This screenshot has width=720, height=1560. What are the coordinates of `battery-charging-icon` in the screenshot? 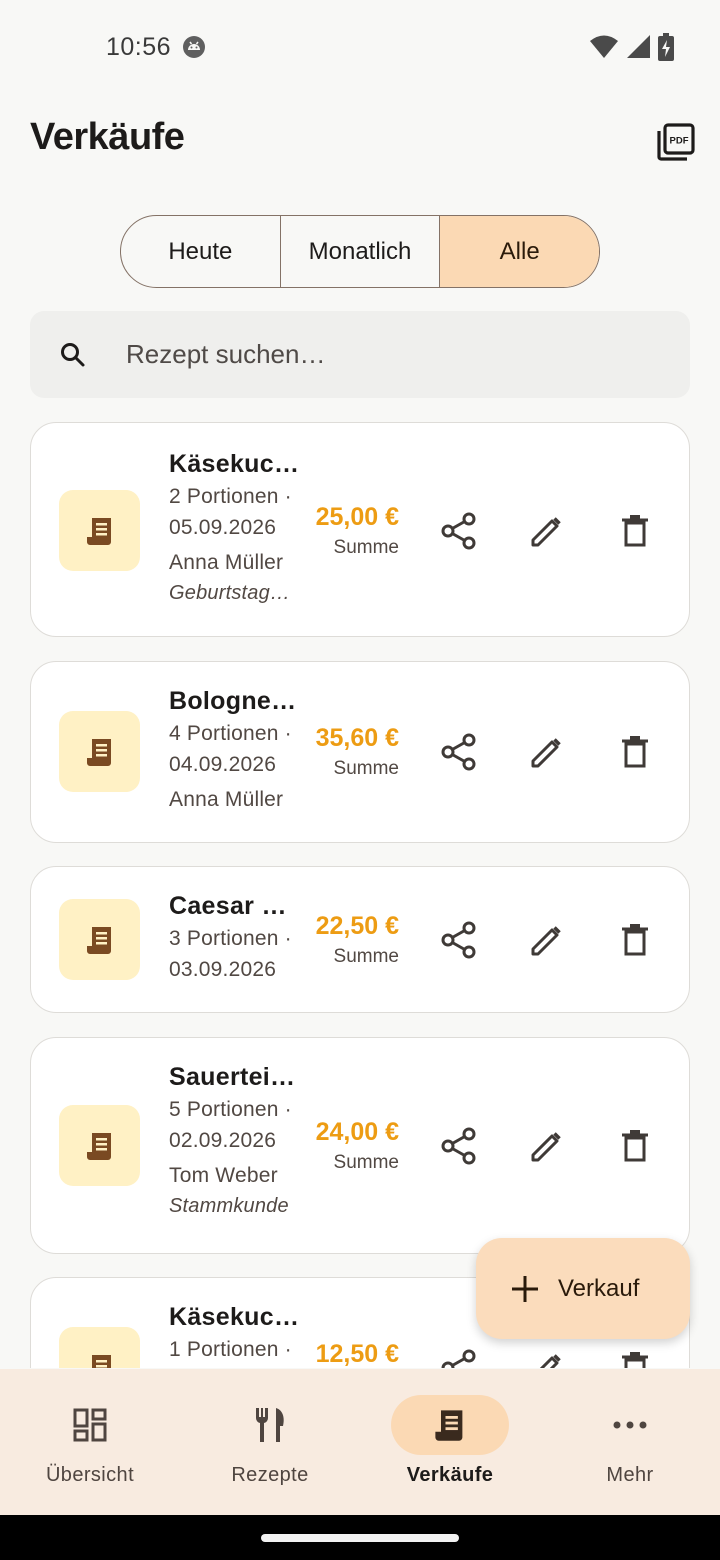 It's located at (666, 47).